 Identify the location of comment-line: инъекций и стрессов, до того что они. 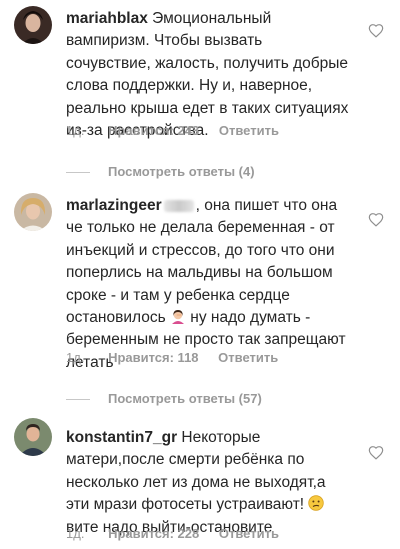
(200, 250).